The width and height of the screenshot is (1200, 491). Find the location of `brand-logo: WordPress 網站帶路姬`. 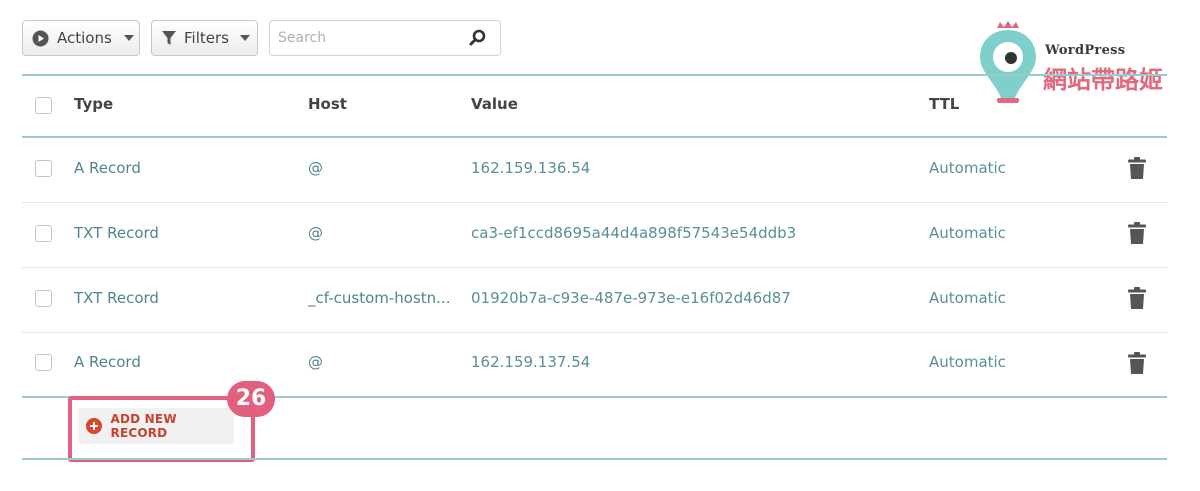

brand-logo: WordPress 網站帶路姬 is located at coordinates (1075, 62).